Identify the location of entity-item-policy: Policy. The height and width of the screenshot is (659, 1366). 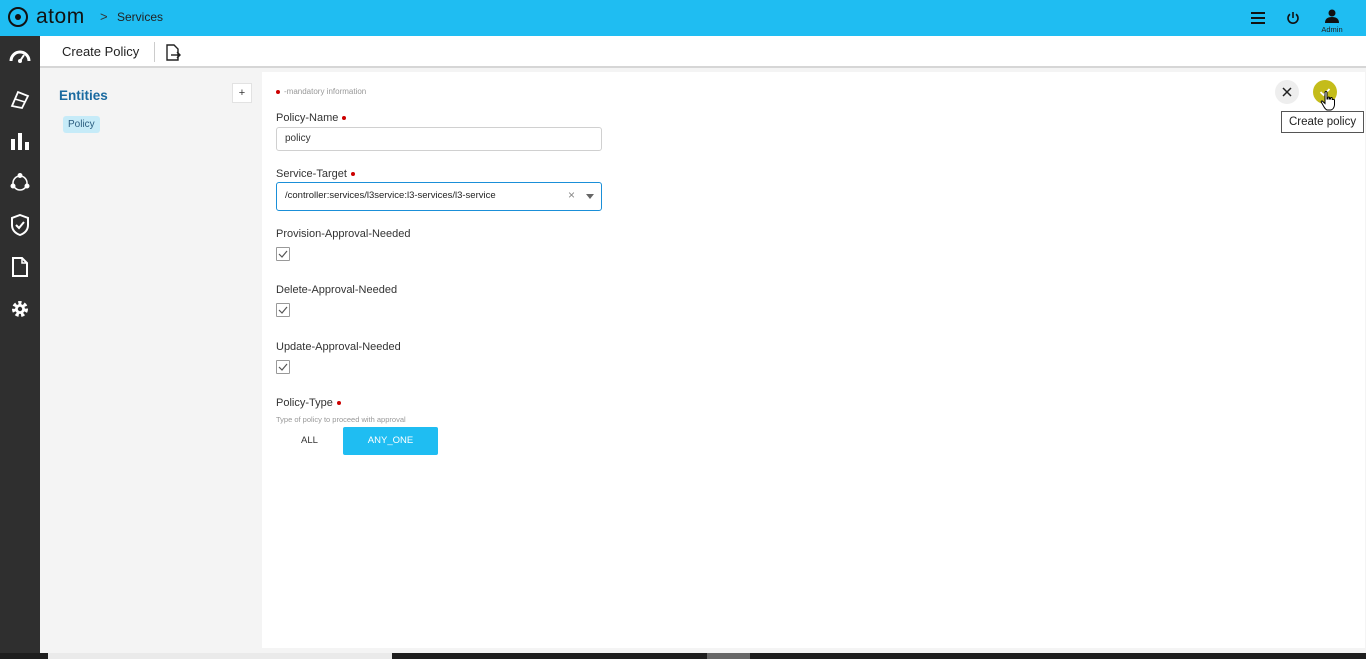
(81, 124).